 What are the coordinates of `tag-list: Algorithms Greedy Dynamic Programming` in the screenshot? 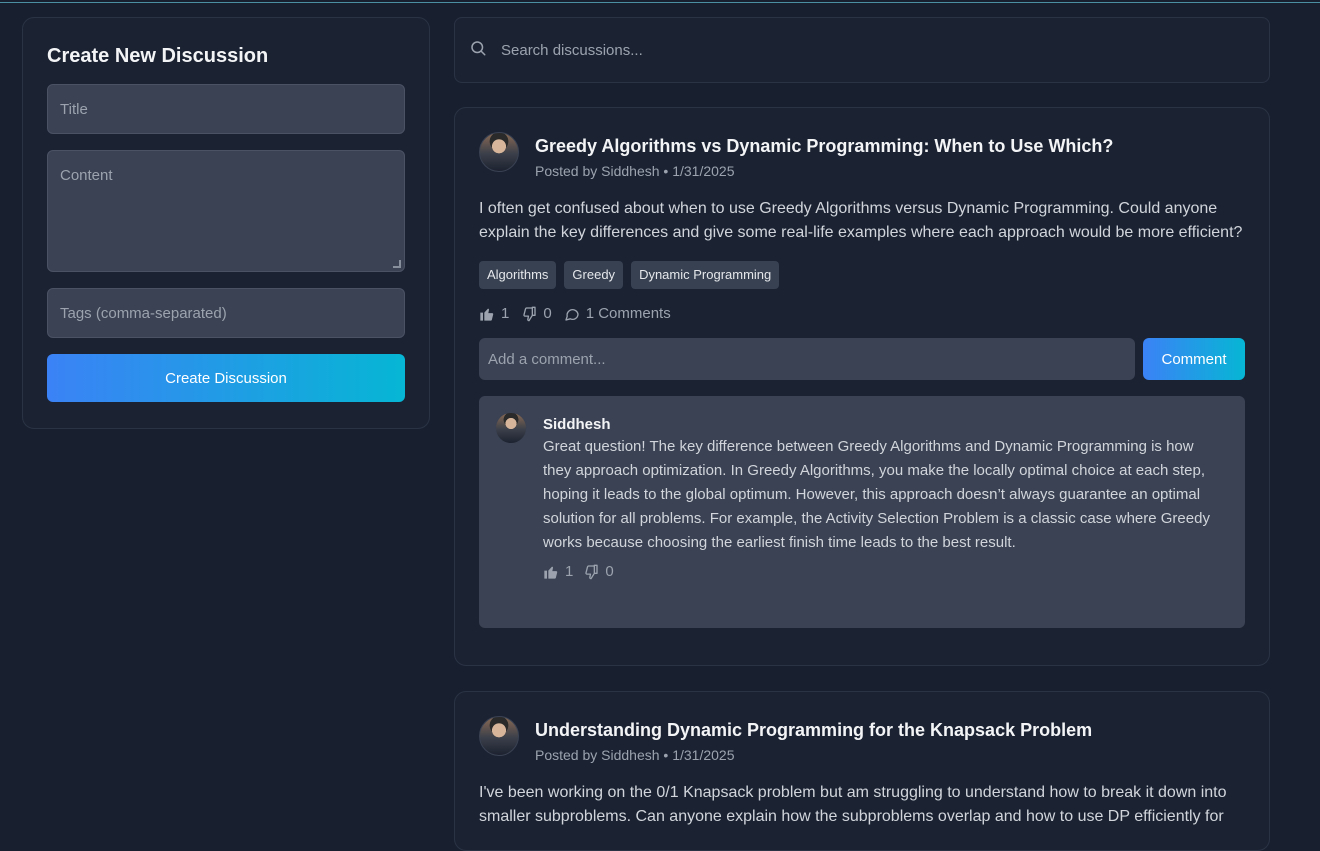 It's located at (862, 275).